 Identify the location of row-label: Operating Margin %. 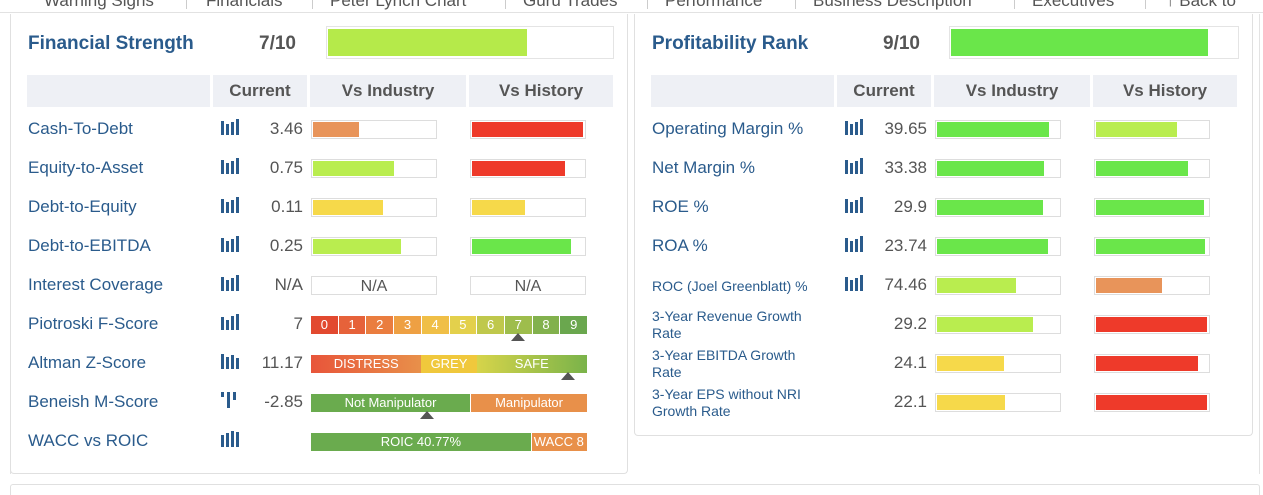
(747, 129).